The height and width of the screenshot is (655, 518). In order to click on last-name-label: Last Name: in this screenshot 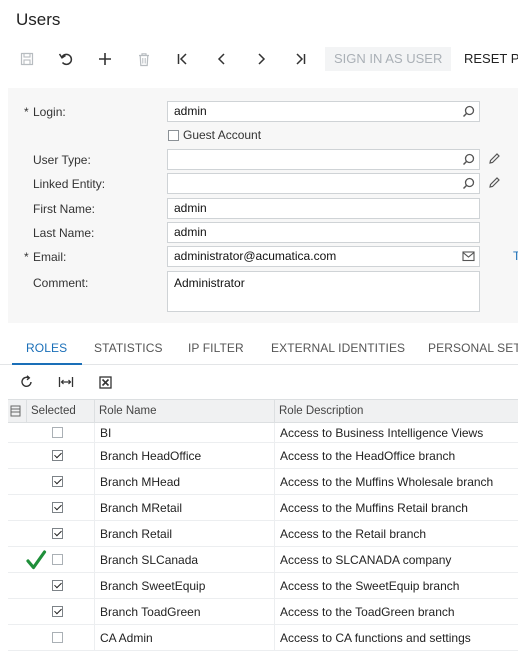, I will do `click(64, 233)`.